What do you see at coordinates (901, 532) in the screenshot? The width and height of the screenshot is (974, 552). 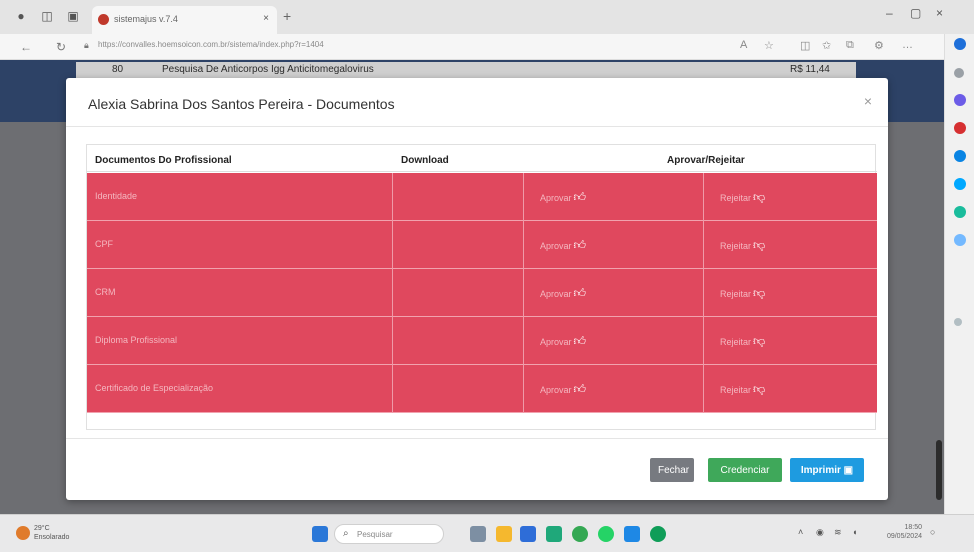 I see `taskbar-clock: 18:50 09/05/2024` at bounding box center [901, 532].